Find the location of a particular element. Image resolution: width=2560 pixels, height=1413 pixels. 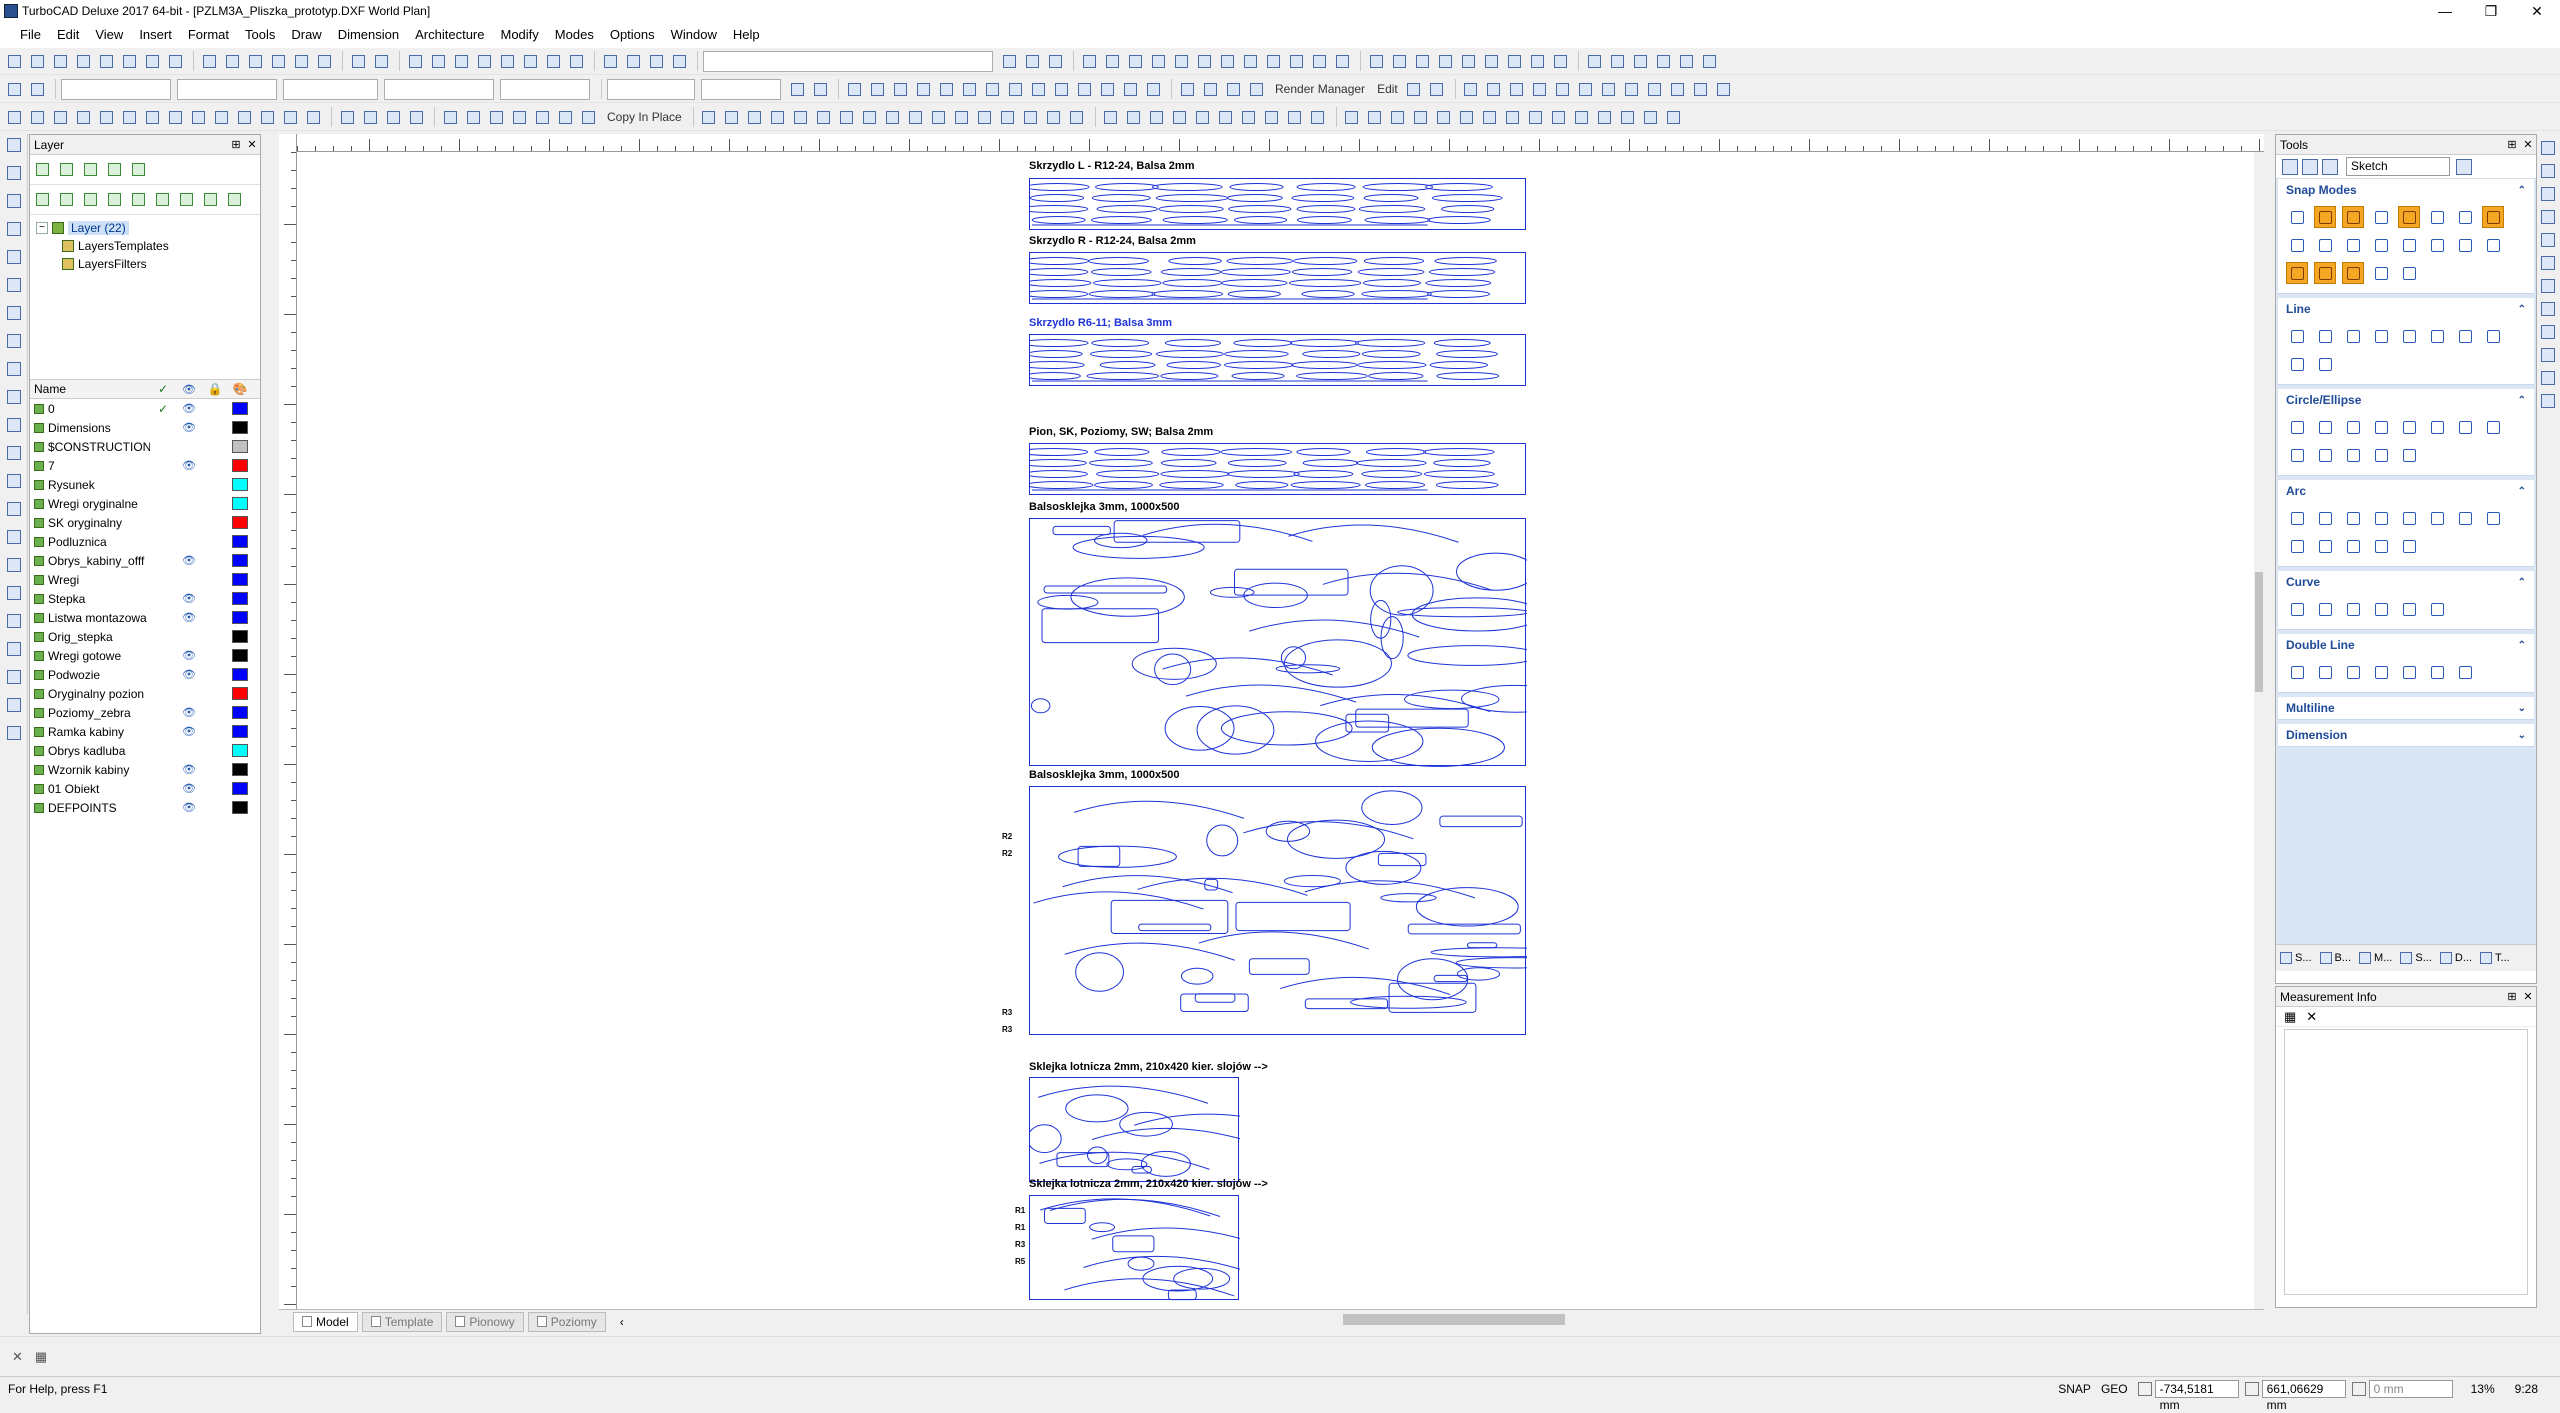

layer-name-cell: 0 is located at coordinates (90, 409).